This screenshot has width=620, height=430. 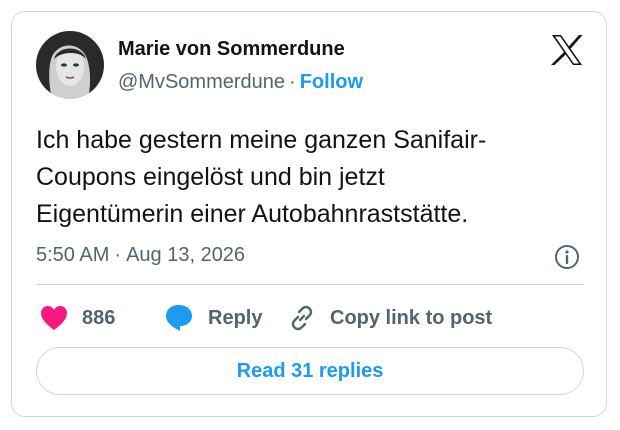 What do you see at coordinates (310, 371) in the screenshot?
I see `read-replies-button: Read 31 replies` at bounding box center [310, 371].